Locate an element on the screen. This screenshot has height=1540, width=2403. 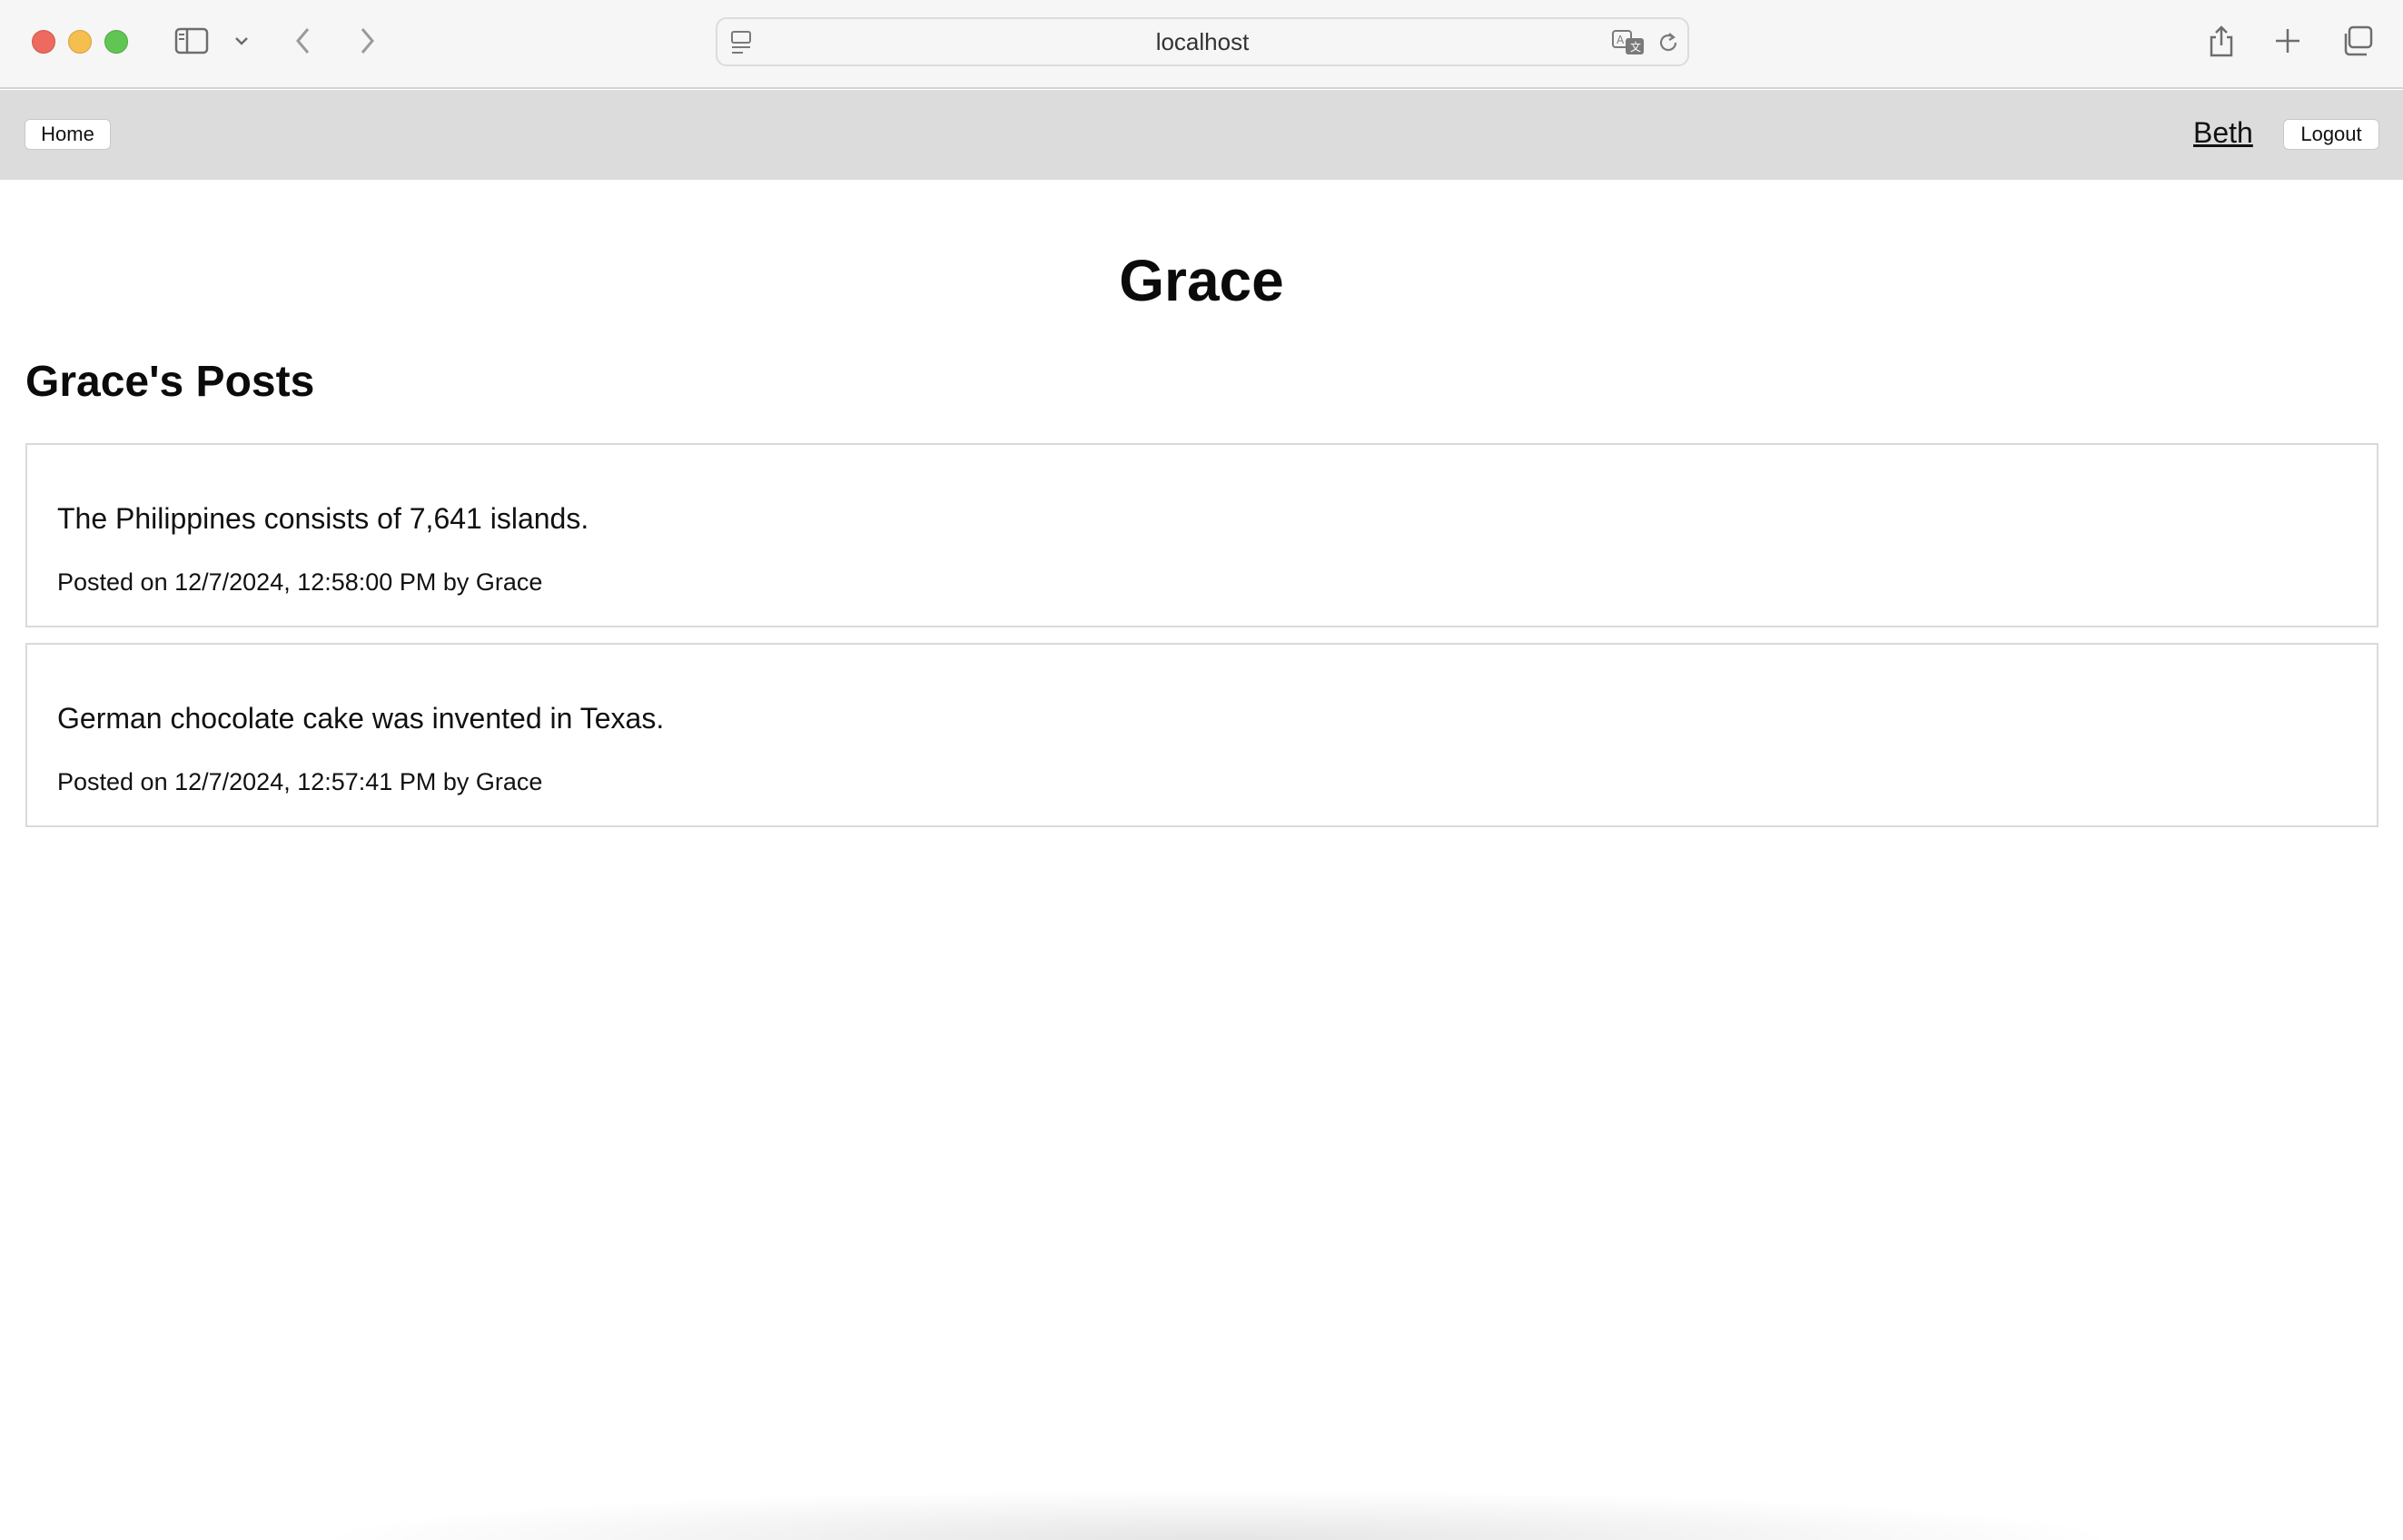
forward-arrow-icon is located at coordinates (366, 41).